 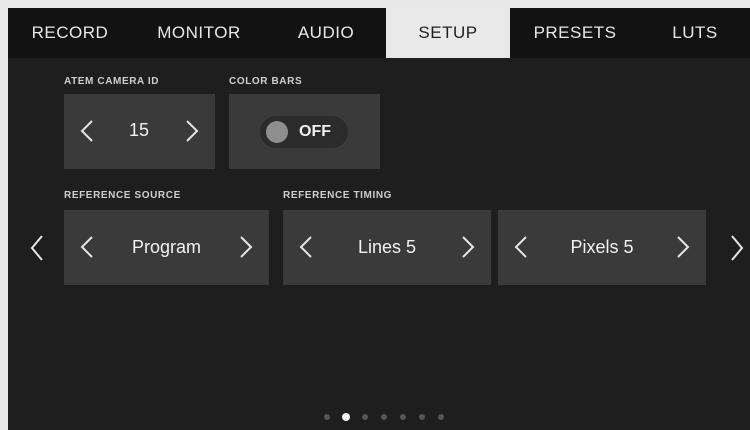 What do you see at coordinates (695, 33) in the screenshot?
I see `tab-luts: LUTS` at bounding box center [695, 33].